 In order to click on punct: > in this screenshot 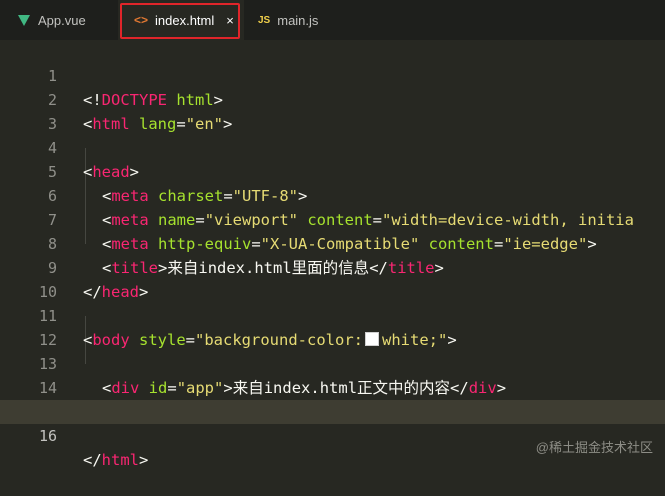, I will do `click(144, 460)`.